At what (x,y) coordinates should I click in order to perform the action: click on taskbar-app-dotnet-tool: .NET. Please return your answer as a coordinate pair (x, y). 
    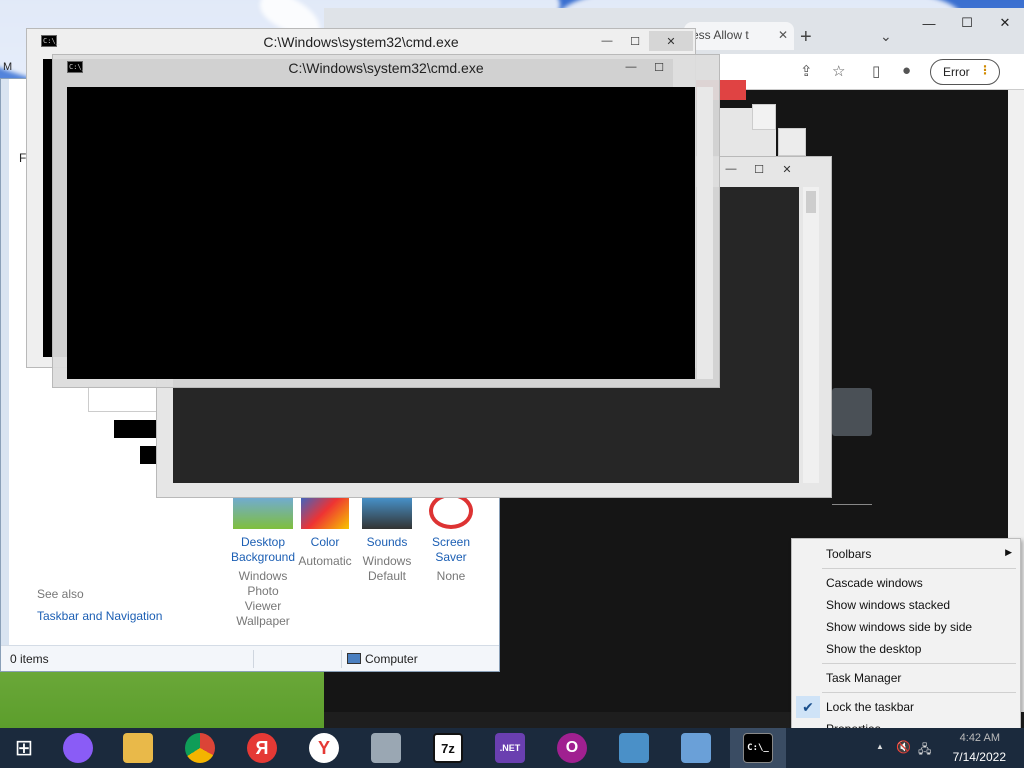
    Looking at the image, I should click on (510, 748).